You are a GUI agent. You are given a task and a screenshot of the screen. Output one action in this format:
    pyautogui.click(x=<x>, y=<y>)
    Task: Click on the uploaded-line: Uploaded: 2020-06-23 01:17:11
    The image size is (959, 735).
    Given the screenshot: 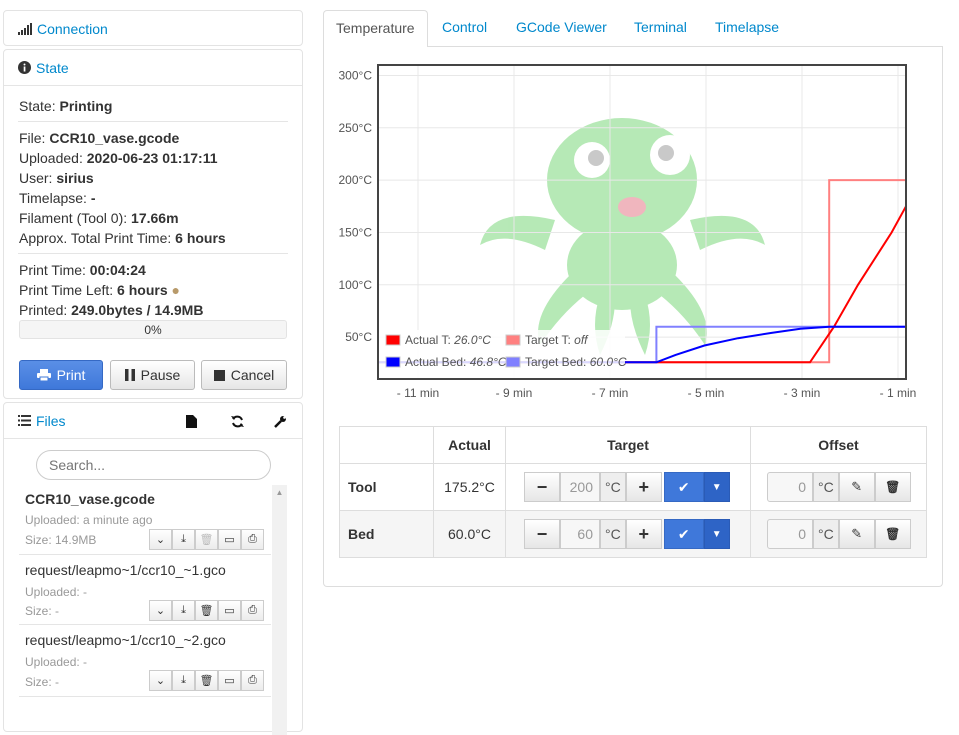 What is the action you would take?
    pyautogui.click(x=118, y=158)
    